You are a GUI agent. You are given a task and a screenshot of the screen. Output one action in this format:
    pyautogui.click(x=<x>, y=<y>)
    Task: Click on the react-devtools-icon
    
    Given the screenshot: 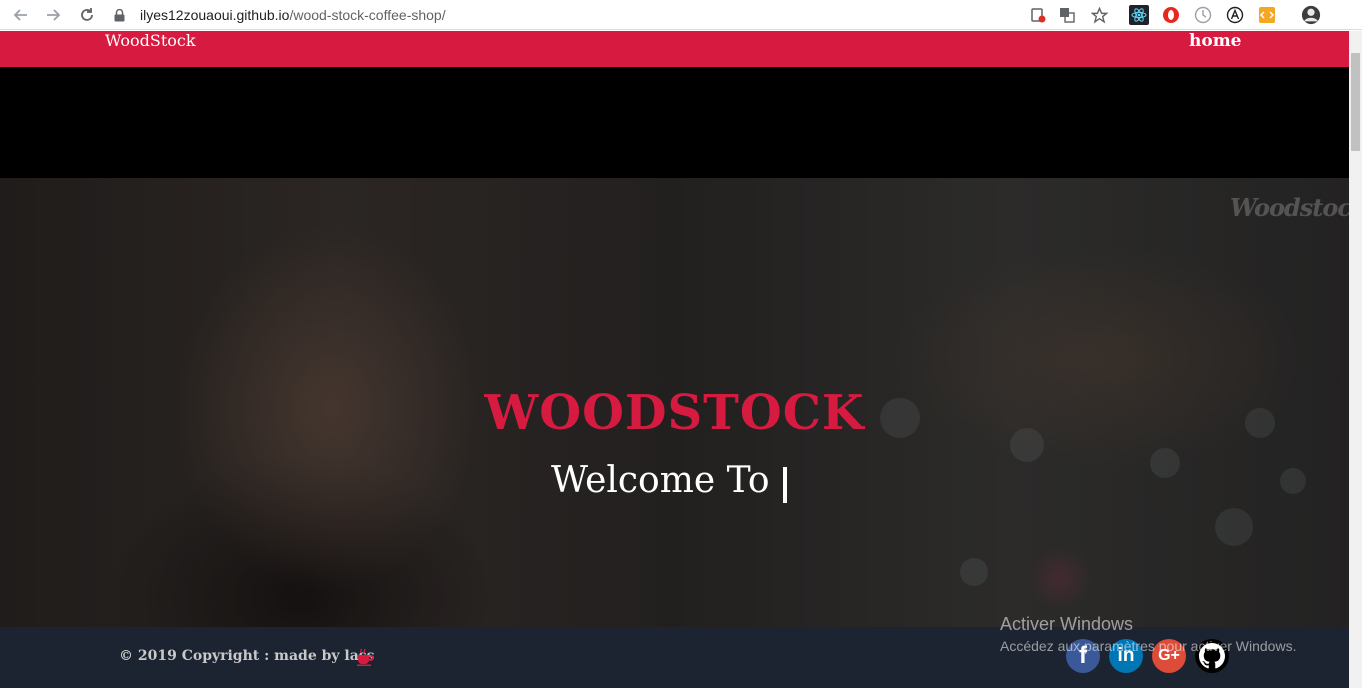 What is the action you would take?
    pyautogui.click(x=1139, y=15)
    